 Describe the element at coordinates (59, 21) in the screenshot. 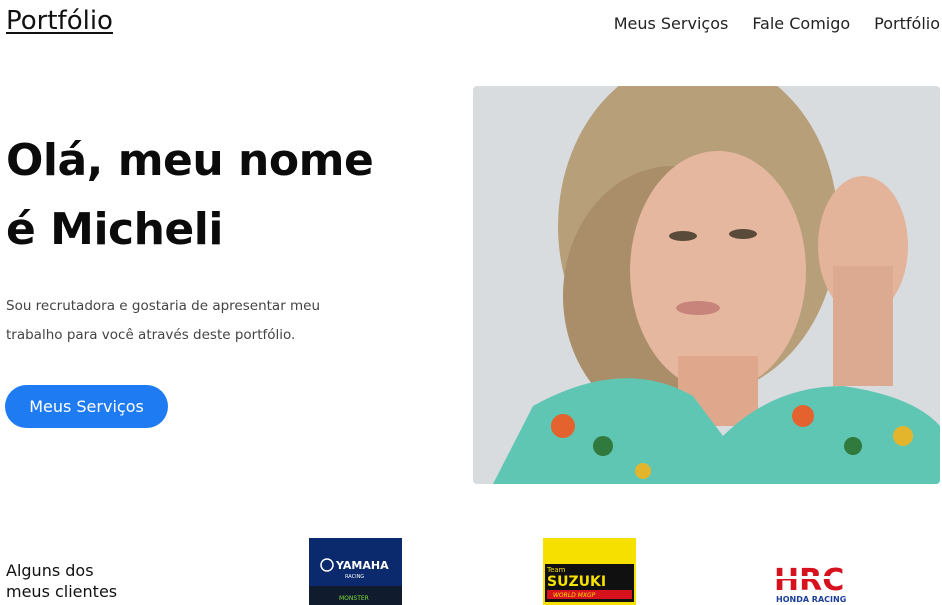

I see `site-logo: Portfólio` at that location.